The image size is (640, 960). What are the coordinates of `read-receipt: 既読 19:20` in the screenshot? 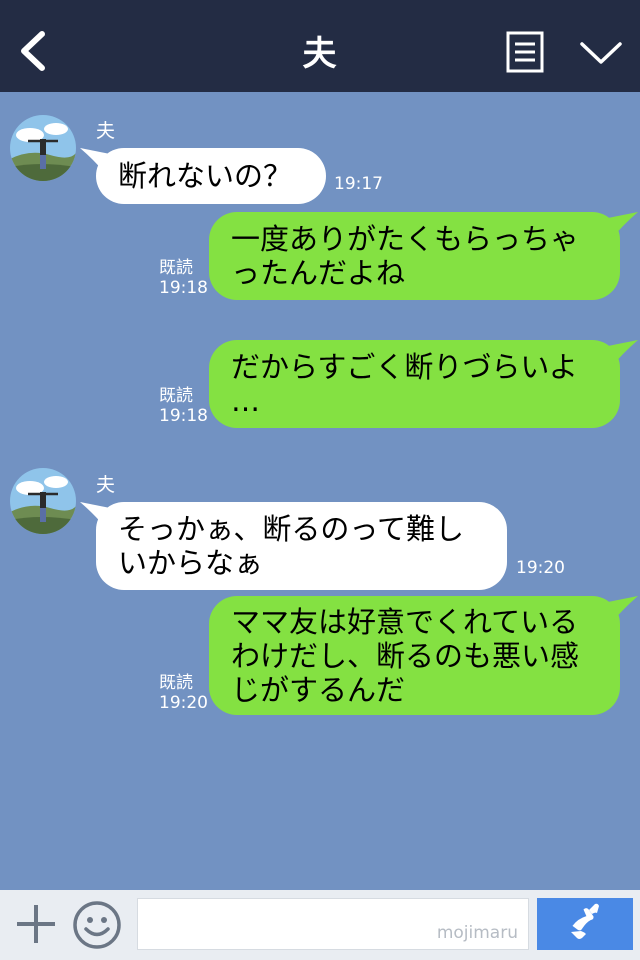 It's located at (183, 693).